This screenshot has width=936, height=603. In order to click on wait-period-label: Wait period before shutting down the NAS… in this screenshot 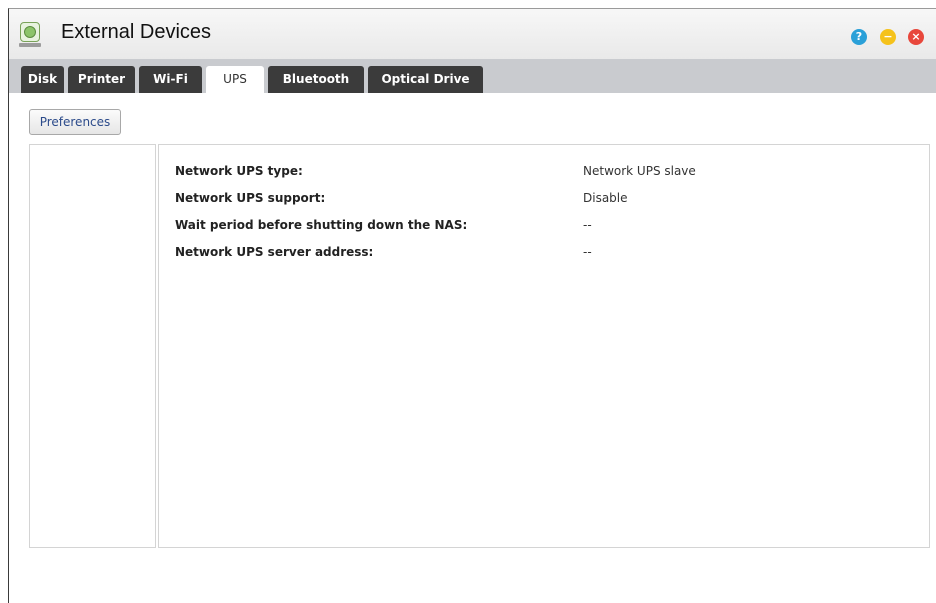, I will do `click(321, 225)`.